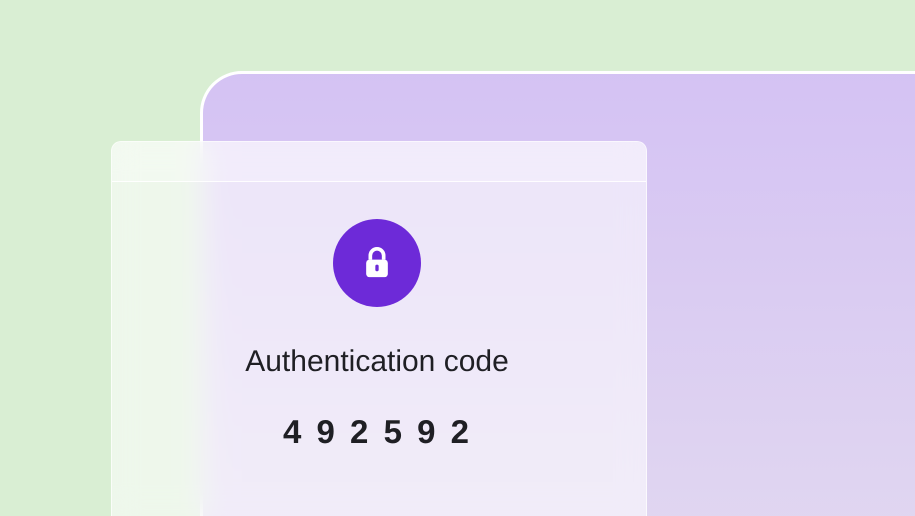 This screenshot has width=915, height=516. What do you see at coordinates (377, 362) in the screenshot?
I see `card-title: Authentication code` at bounding box center [377, 362].